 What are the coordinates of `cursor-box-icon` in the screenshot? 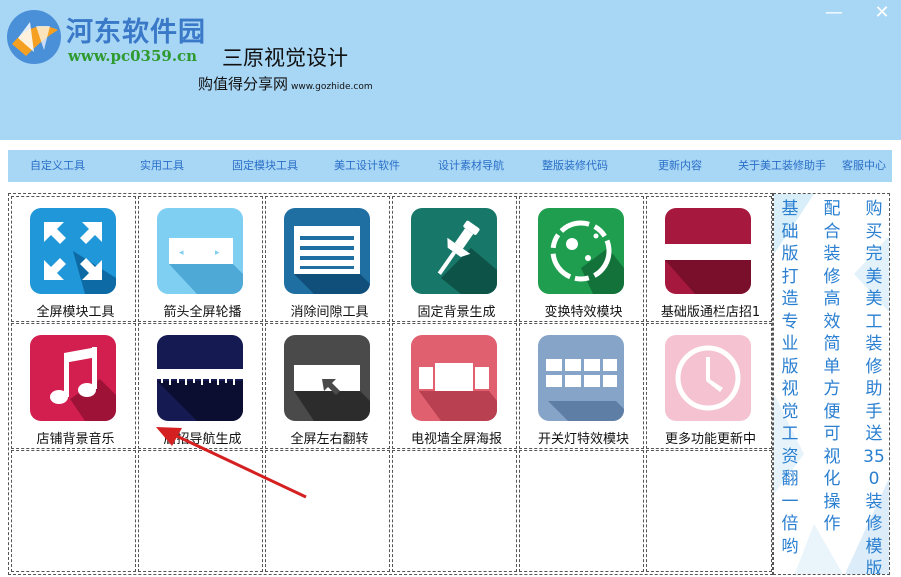 It's located at (327, 378).